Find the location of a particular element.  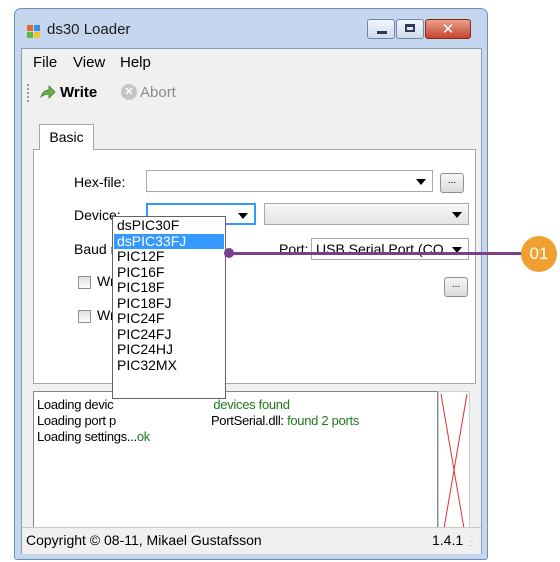

copyright-text: Copyright © 08-11, Mikael Gustafsson is located at coordinates (144, 540).